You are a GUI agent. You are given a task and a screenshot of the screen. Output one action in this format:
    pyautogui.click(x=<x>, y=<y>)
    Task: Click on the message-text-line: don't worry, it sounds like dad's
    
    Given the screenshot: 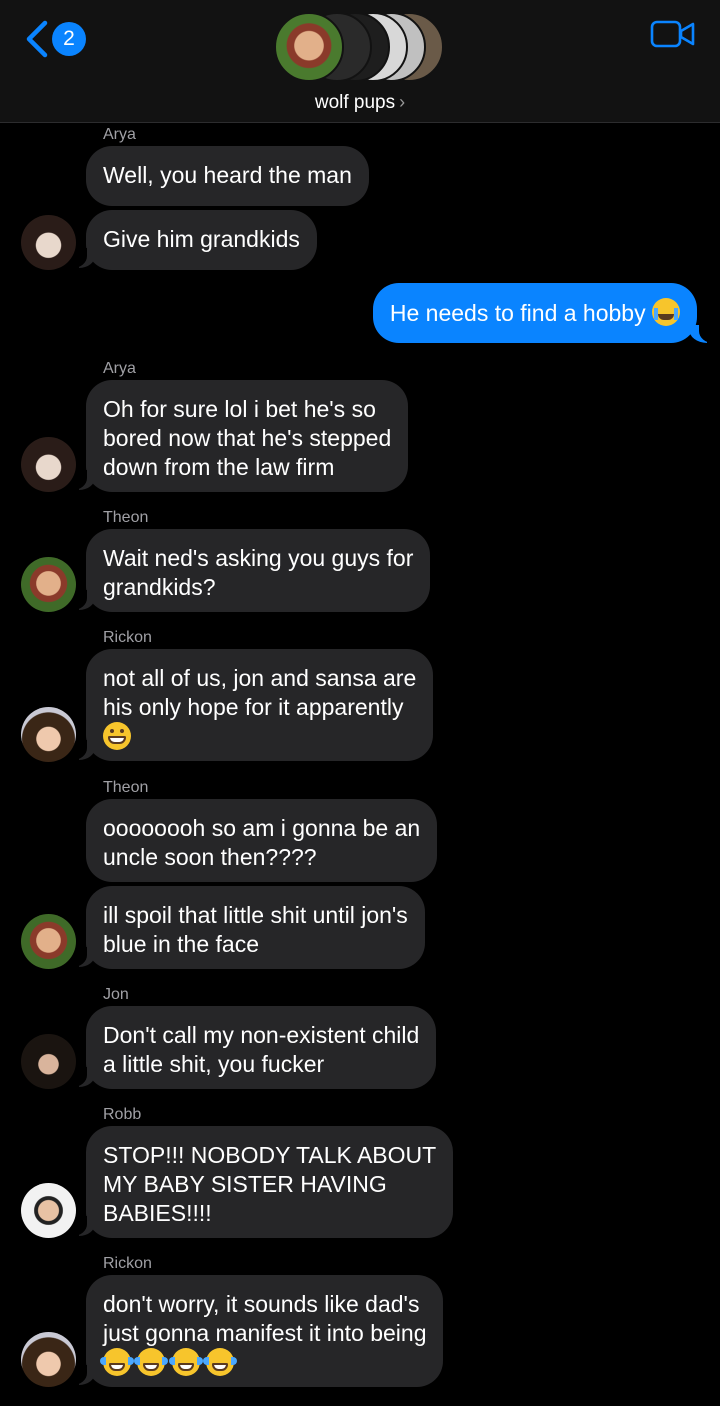 What is the action you would take?
    pyautogui.click(x=261, y=1304)
    